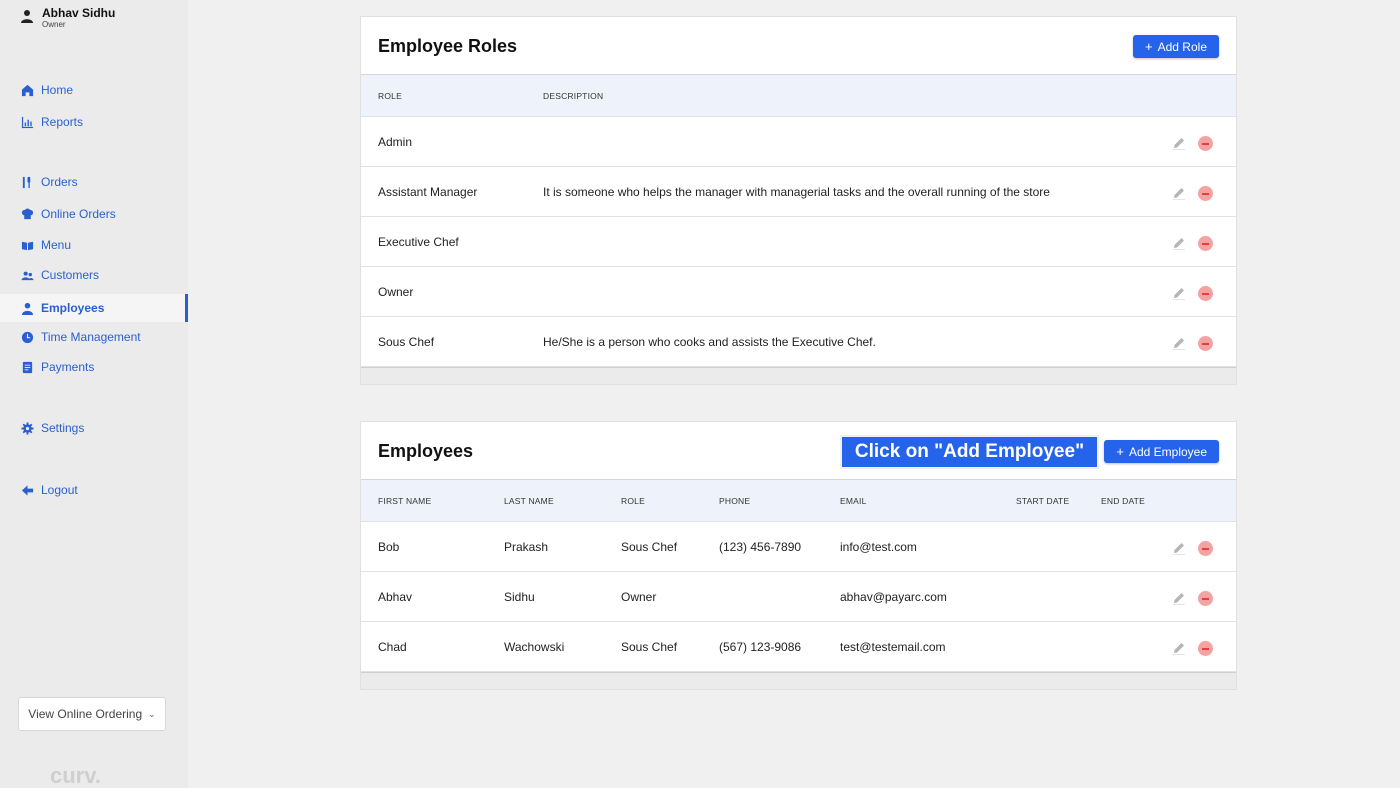 This screenshot has height=788, width=1400. I want to click on phone-cell: (567) 123-9086, so click(760, 647).